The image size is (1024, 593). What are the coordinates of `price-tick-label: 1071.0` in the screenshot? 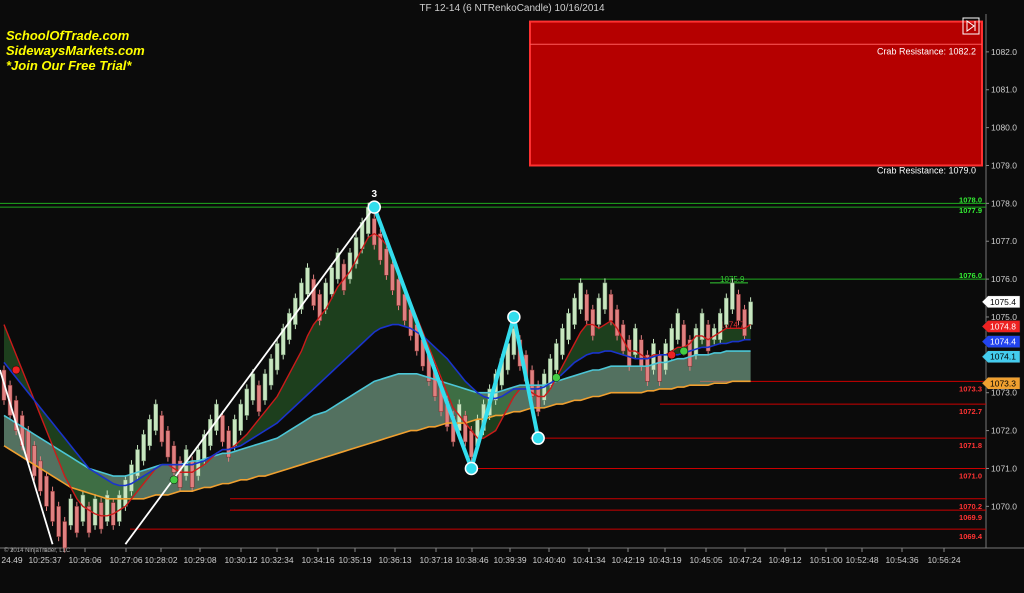 It's located at (1004, 468).